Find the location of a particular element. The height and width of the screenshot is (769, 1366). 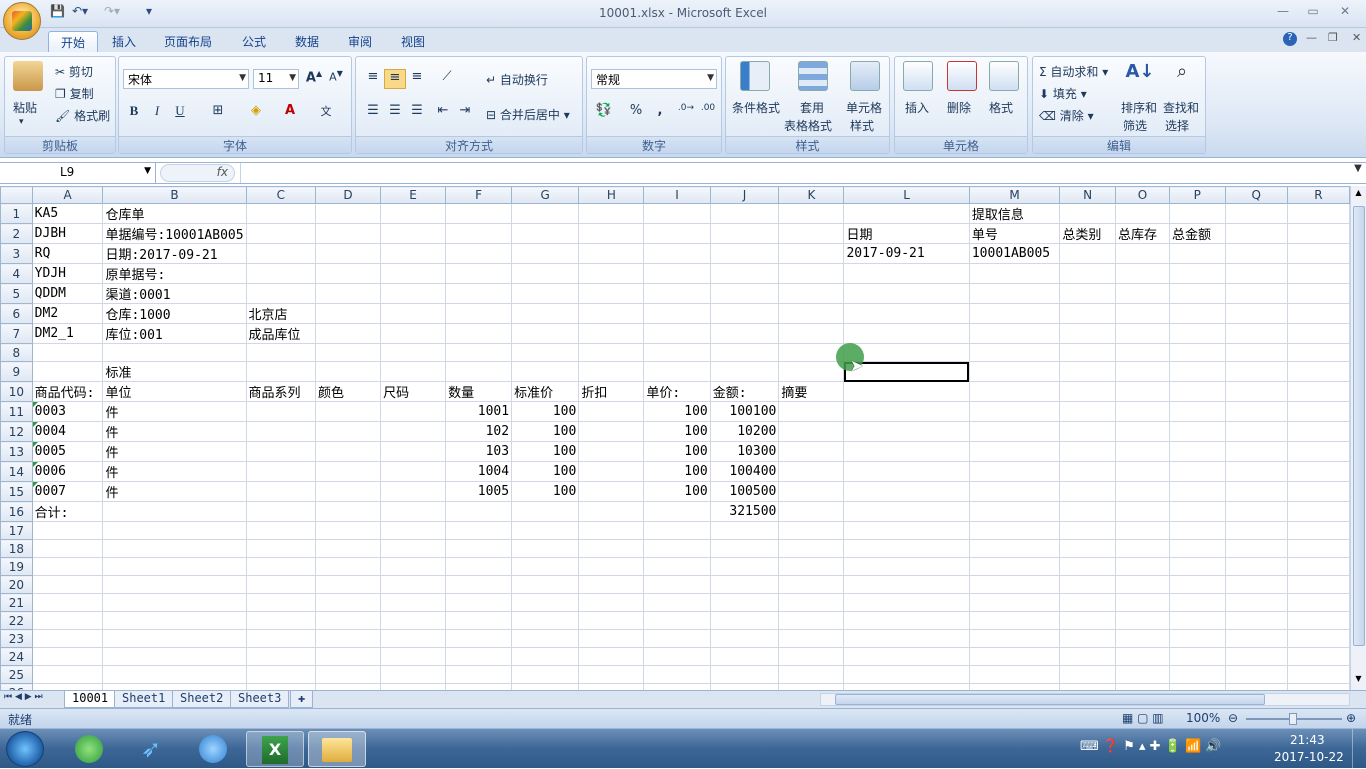

row-header: 20 is located at coordinates (16, 584).